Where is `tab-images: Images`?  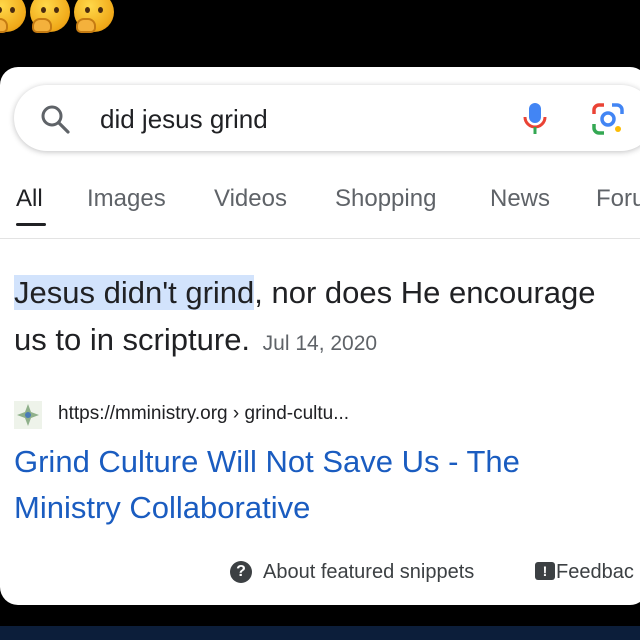 tab-images: Images is located at coordinates (126, 199).